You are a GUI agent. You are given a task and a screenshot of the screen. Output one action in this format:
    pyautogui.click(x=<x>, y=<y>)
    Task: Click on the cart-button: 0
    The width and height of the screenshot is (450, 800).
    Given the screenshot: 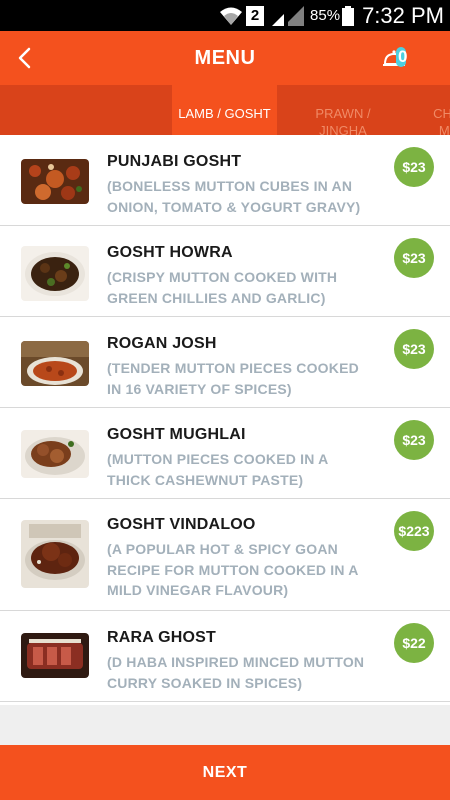 What is the action you would take?
    pyautogui.click(x=397, y=58)
    